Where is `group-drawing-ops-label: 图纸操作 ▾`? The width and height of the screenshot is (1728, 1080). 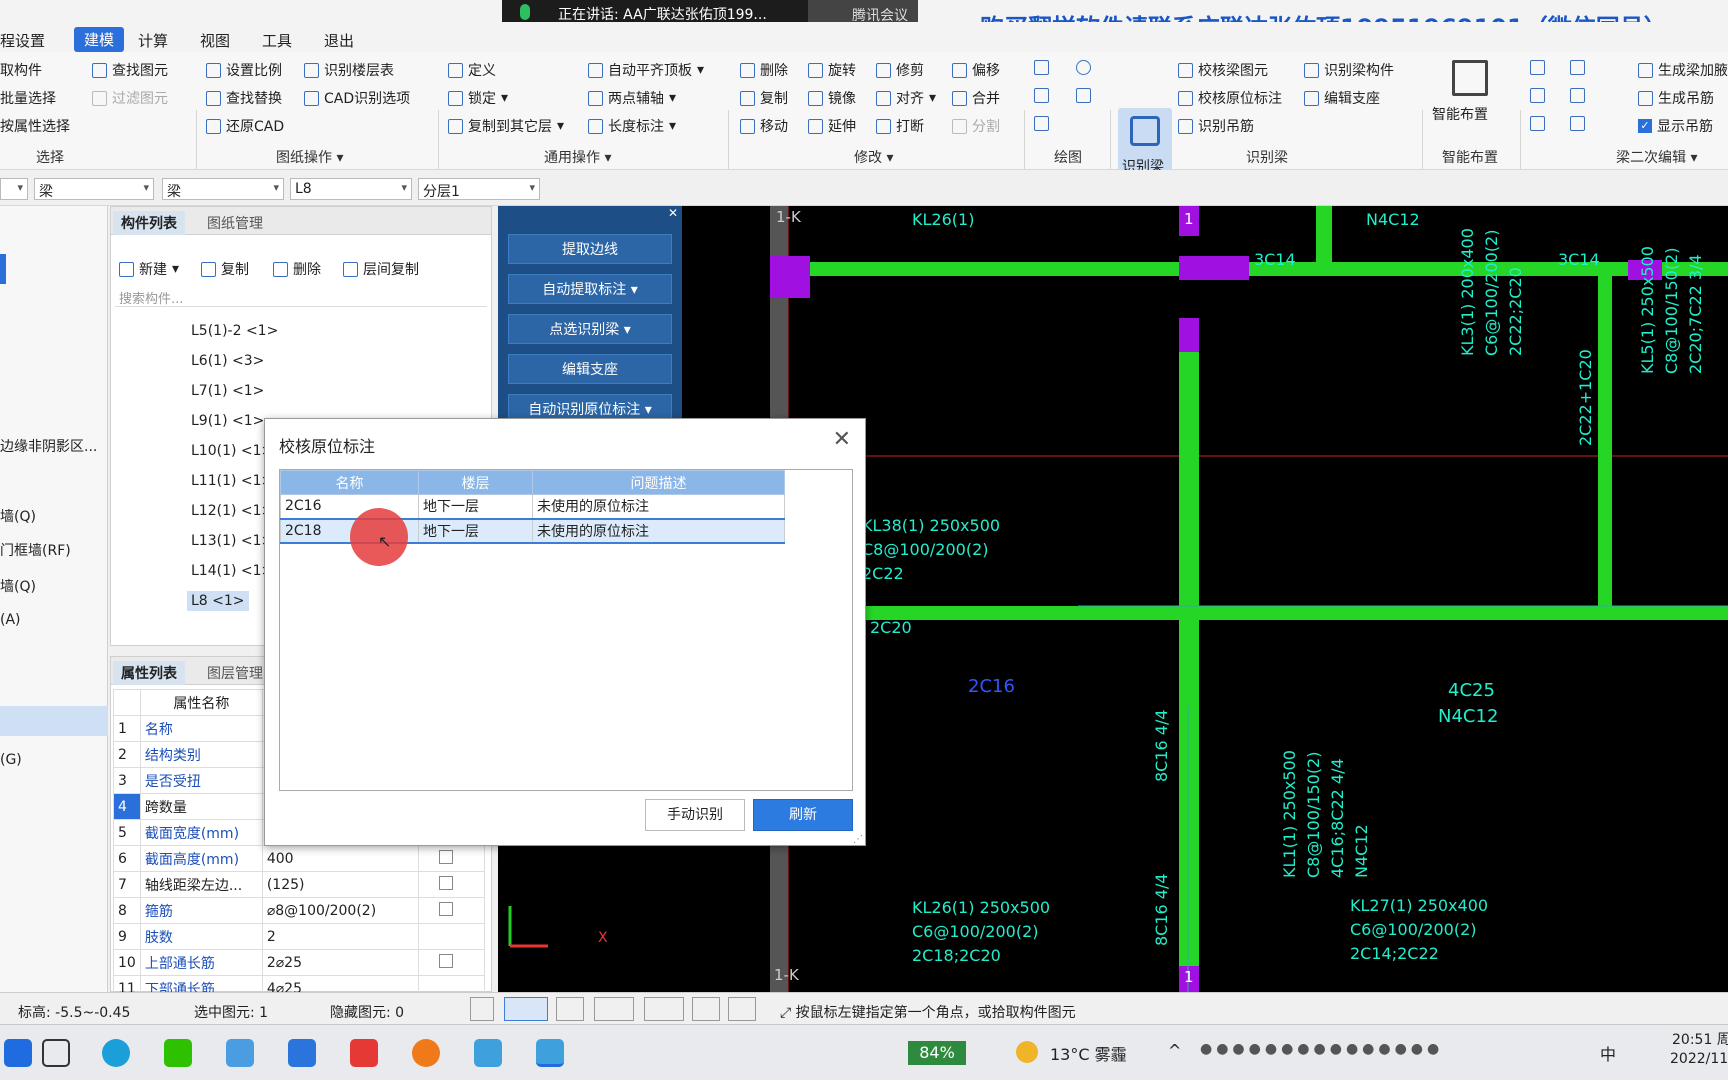
group-drawing-ops-label: 图纸操作 ▾ is located at coordinates (309, 157).